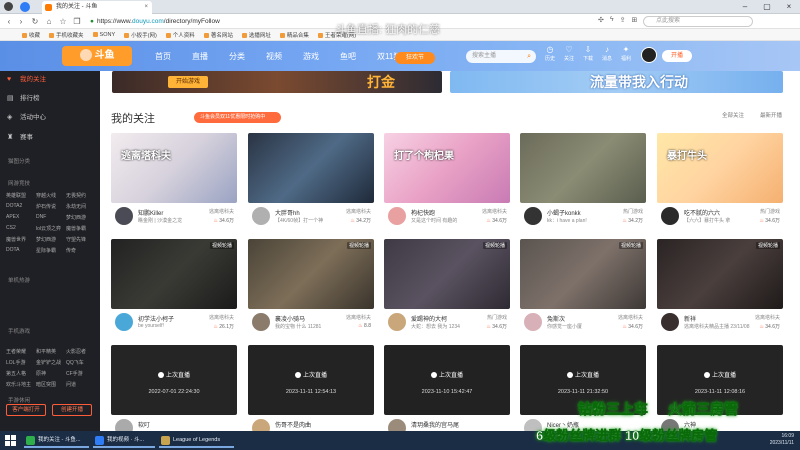 This screenshot has width=800, height=450. What do you see at coordinates (415, 58) in the screenshot?
I see `promo-badge: 狂欢节` at bounding box center [415, 58].